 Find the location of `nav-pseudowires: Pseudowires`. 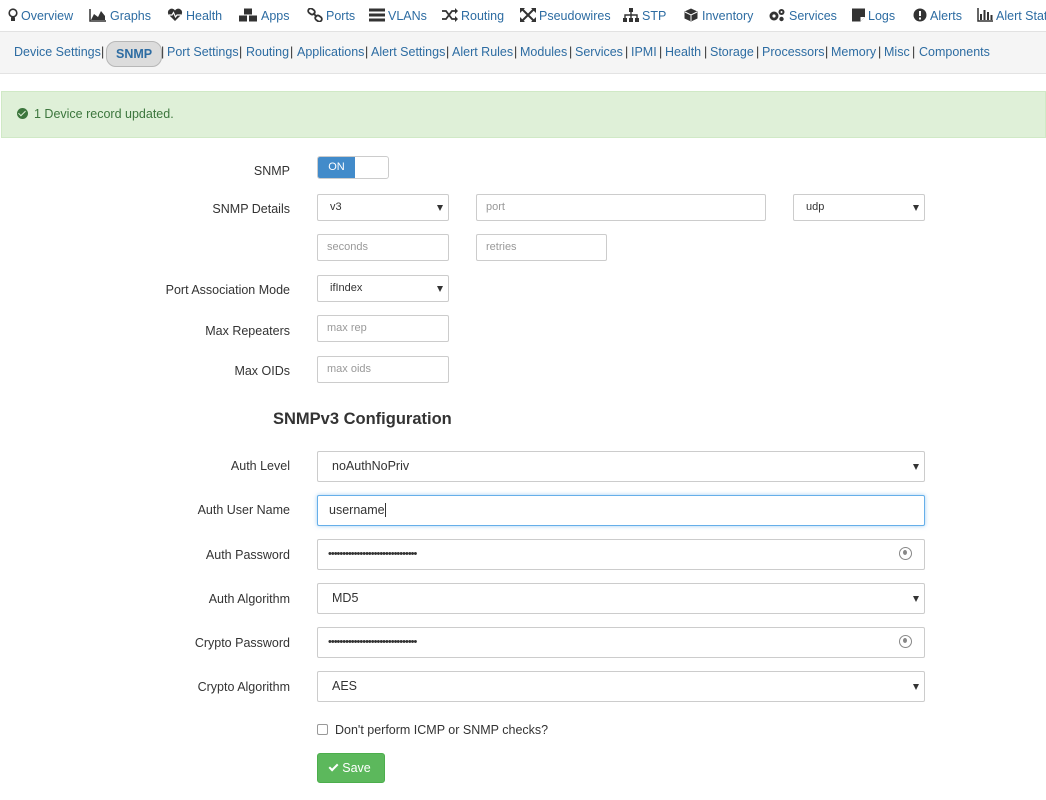

nav-pseudowires: Pseudowires is located at coordinates (565, 15).